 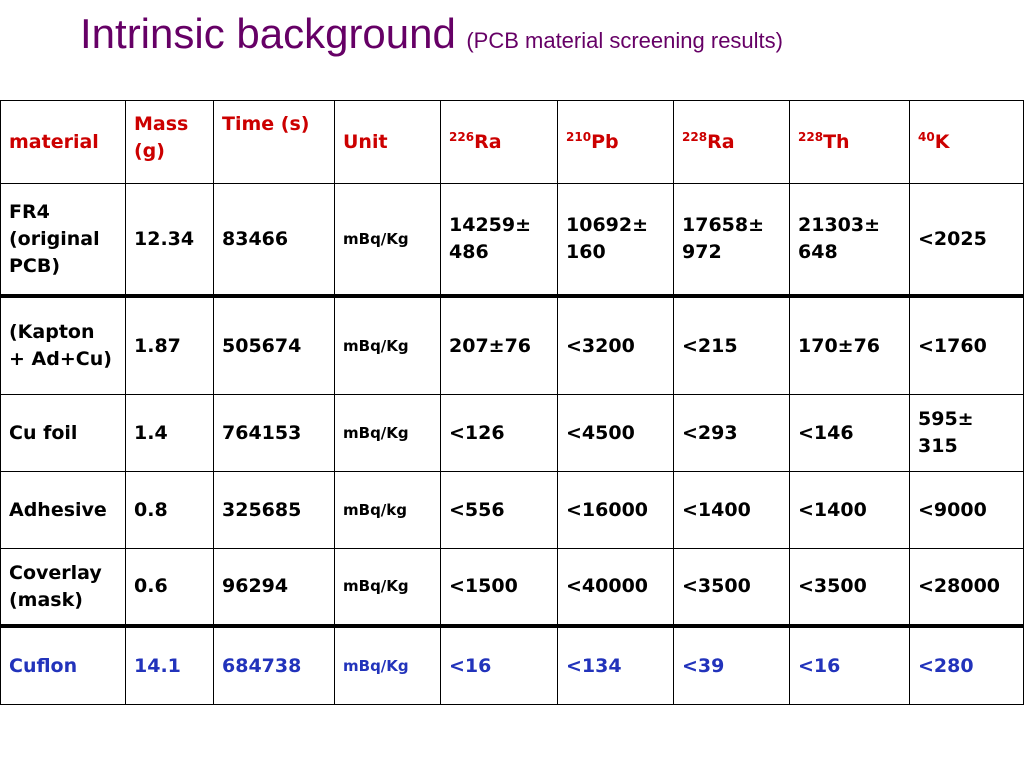 I want to click on header-ra226-mass-number: 226, so click(x=462, y=136).